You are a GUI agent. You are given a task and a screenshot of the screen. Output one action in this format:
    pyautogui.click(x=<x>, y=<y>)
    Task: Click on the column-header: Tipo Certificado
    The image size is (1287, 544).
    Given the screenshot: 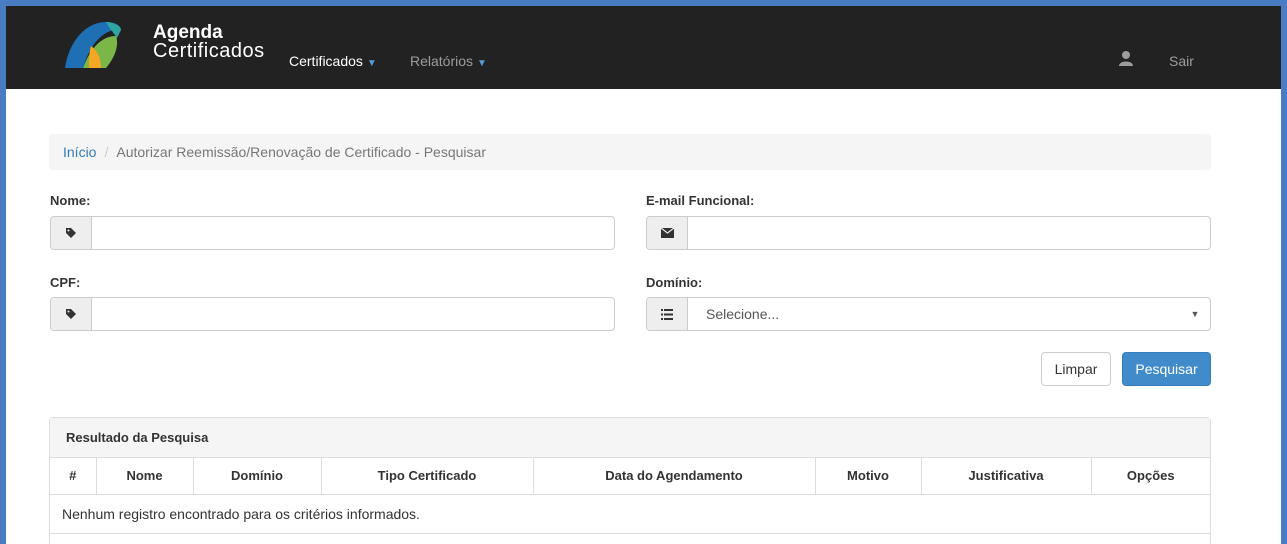 What is the action you would take?
    pyautogui.click(x=427, y=476)
    